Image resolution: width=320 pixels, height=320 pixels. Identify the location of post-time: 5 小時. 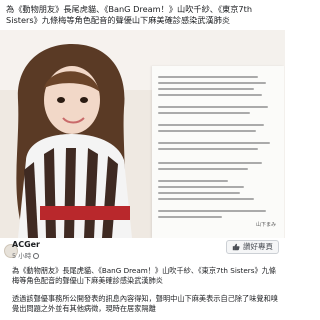
(26, 255).